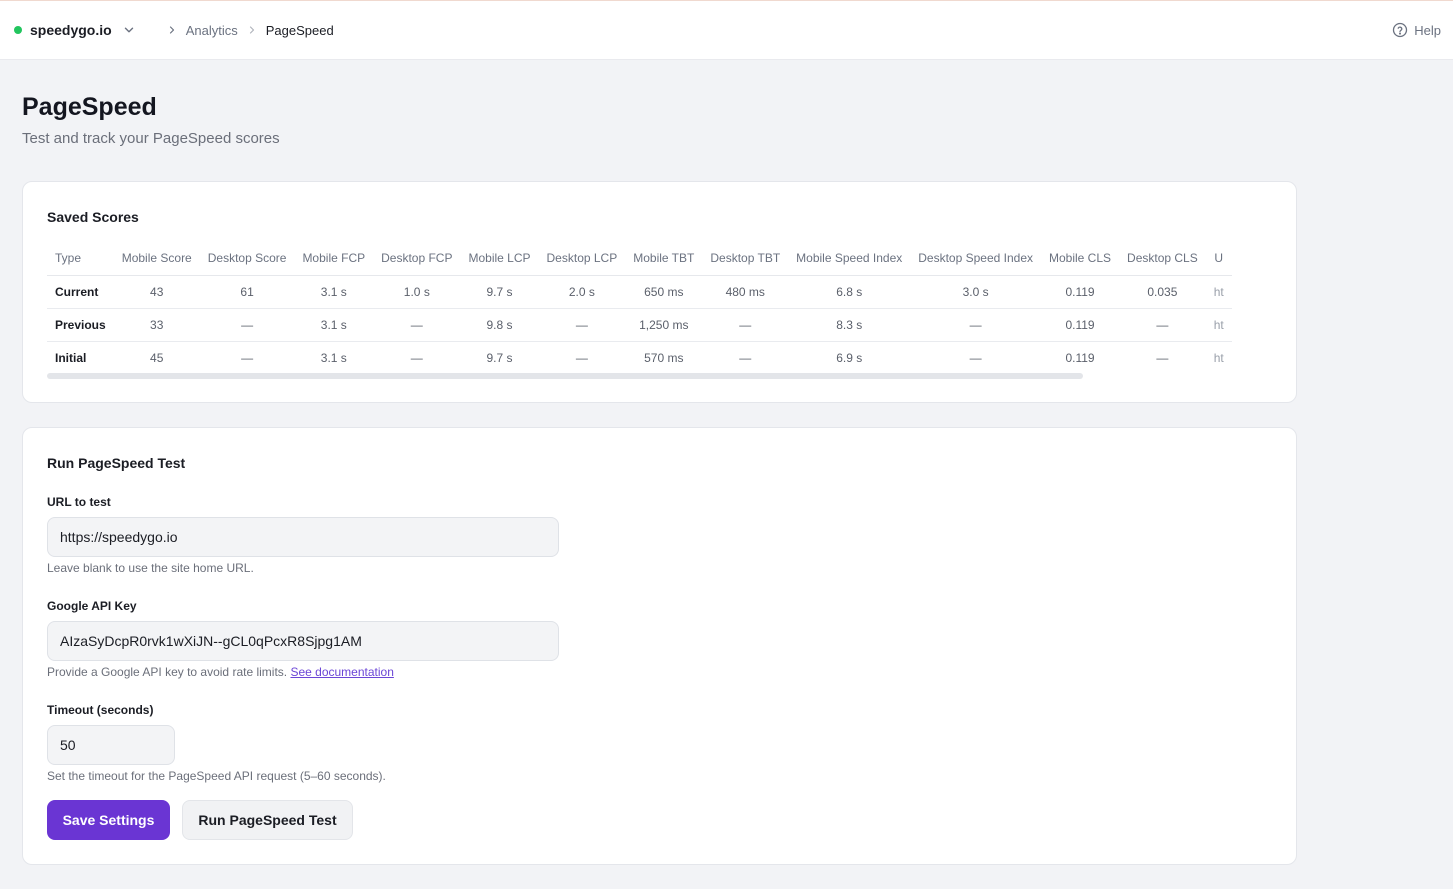 Image resolution: width=1453 pixels, height=889 pixels. Describe the element at coordinates (71, 357) in the screenshot. I see `row-type-cell: Initial` at that location.